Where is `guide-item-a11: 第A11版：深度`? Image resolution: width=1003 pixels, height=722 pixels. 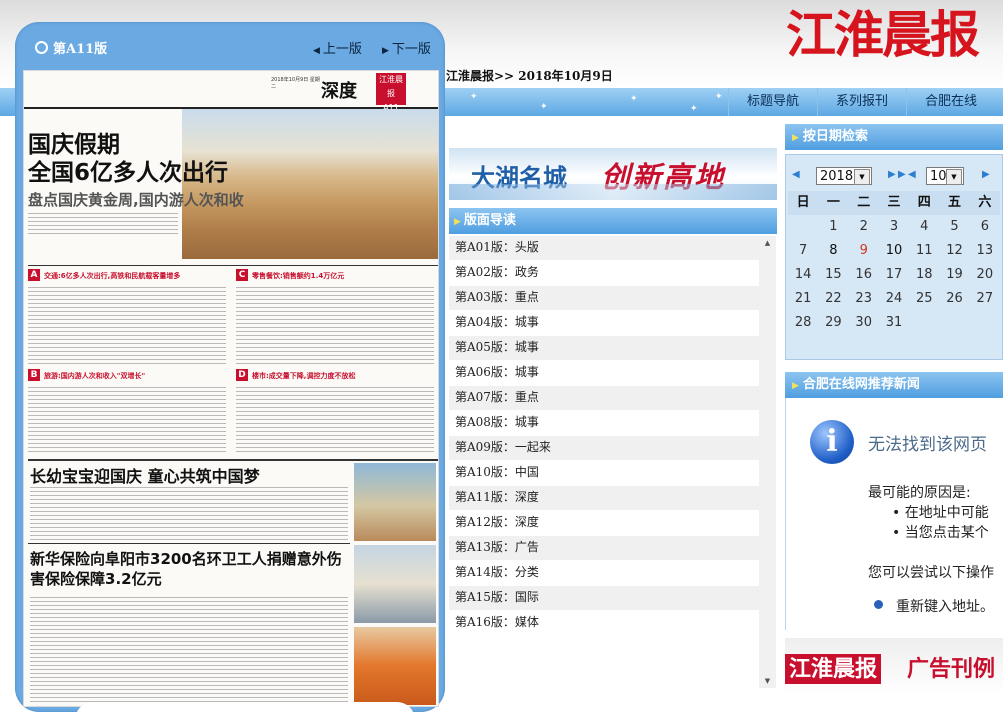
guide-item-a11: 第A11版：深度 is located at coordinates (604, 498).